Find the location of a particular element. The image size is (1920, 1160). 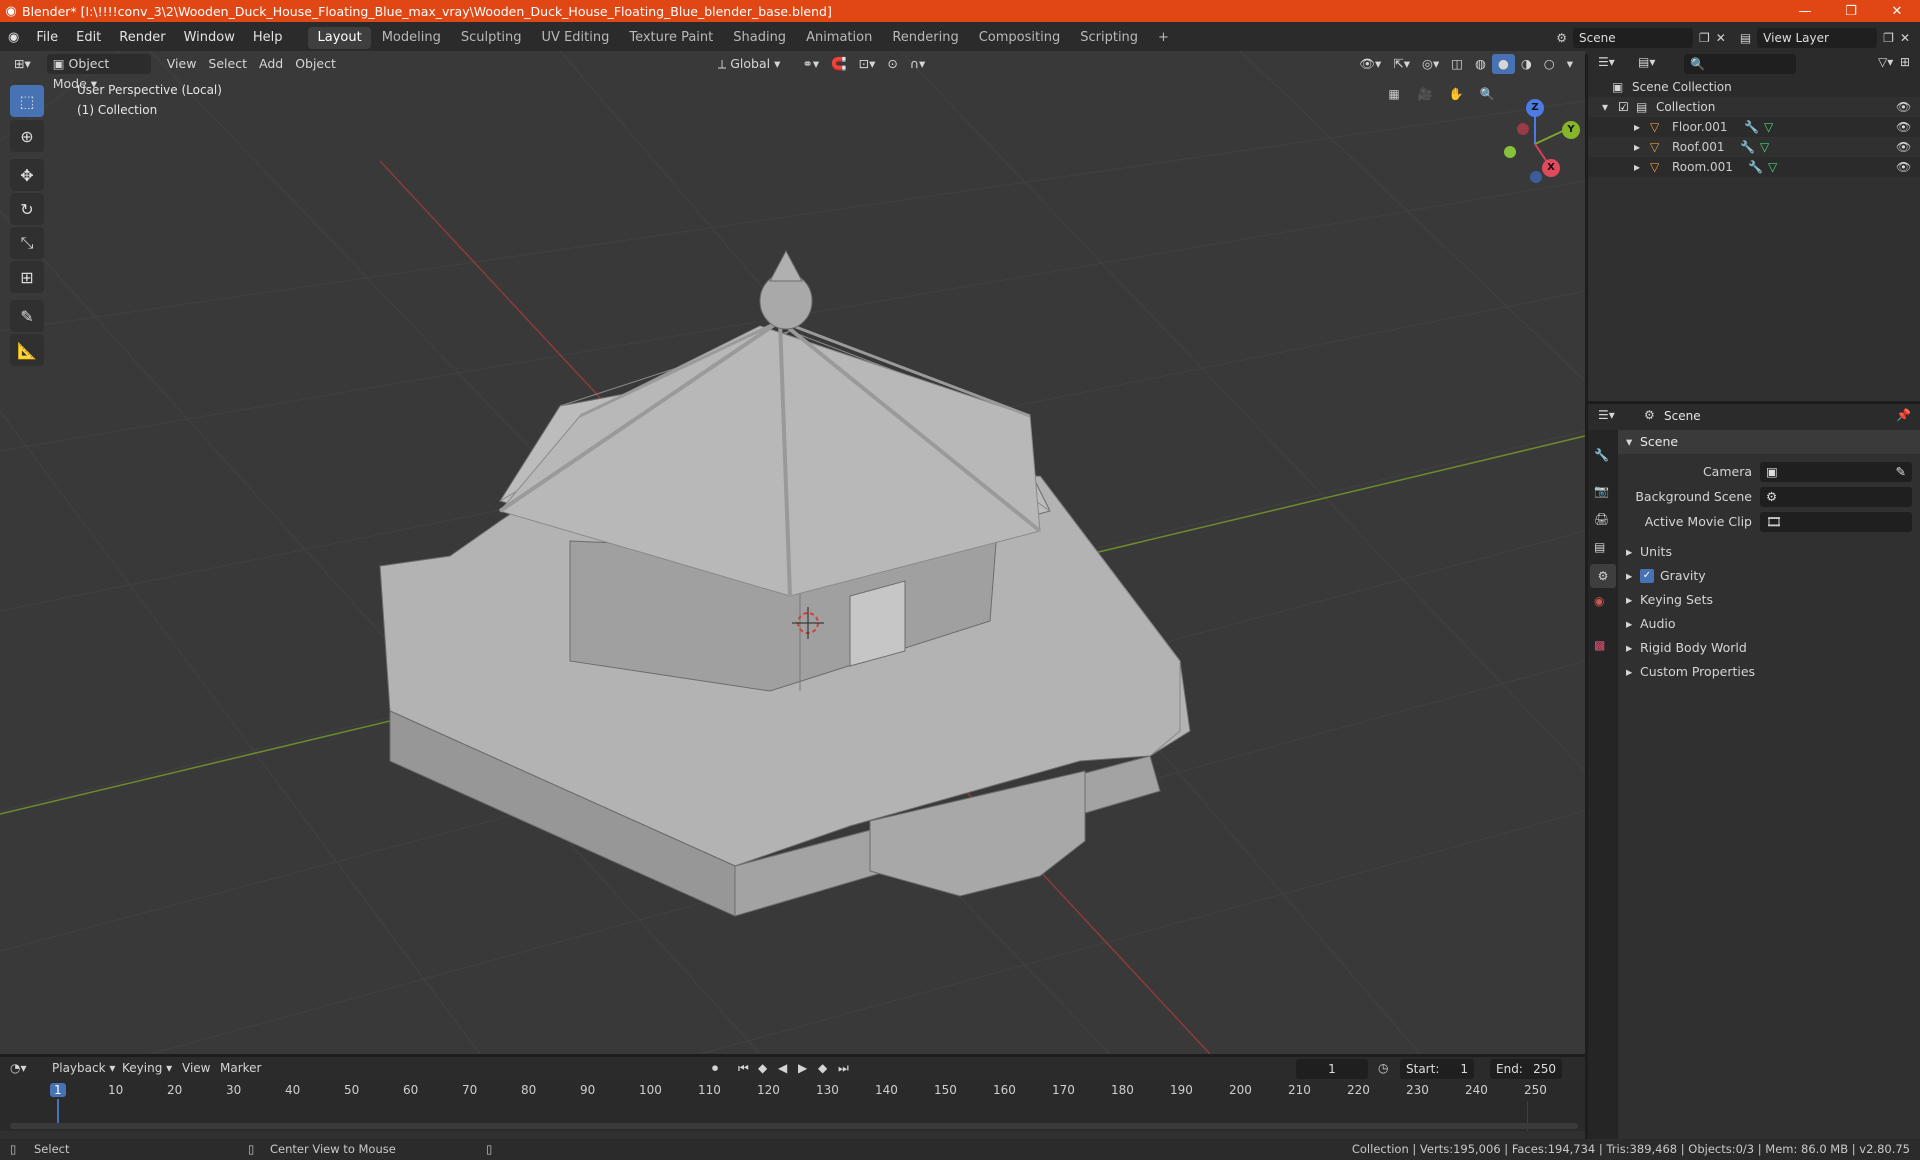

clock-icon: ◷ is located at coordinates (1383, 1068).